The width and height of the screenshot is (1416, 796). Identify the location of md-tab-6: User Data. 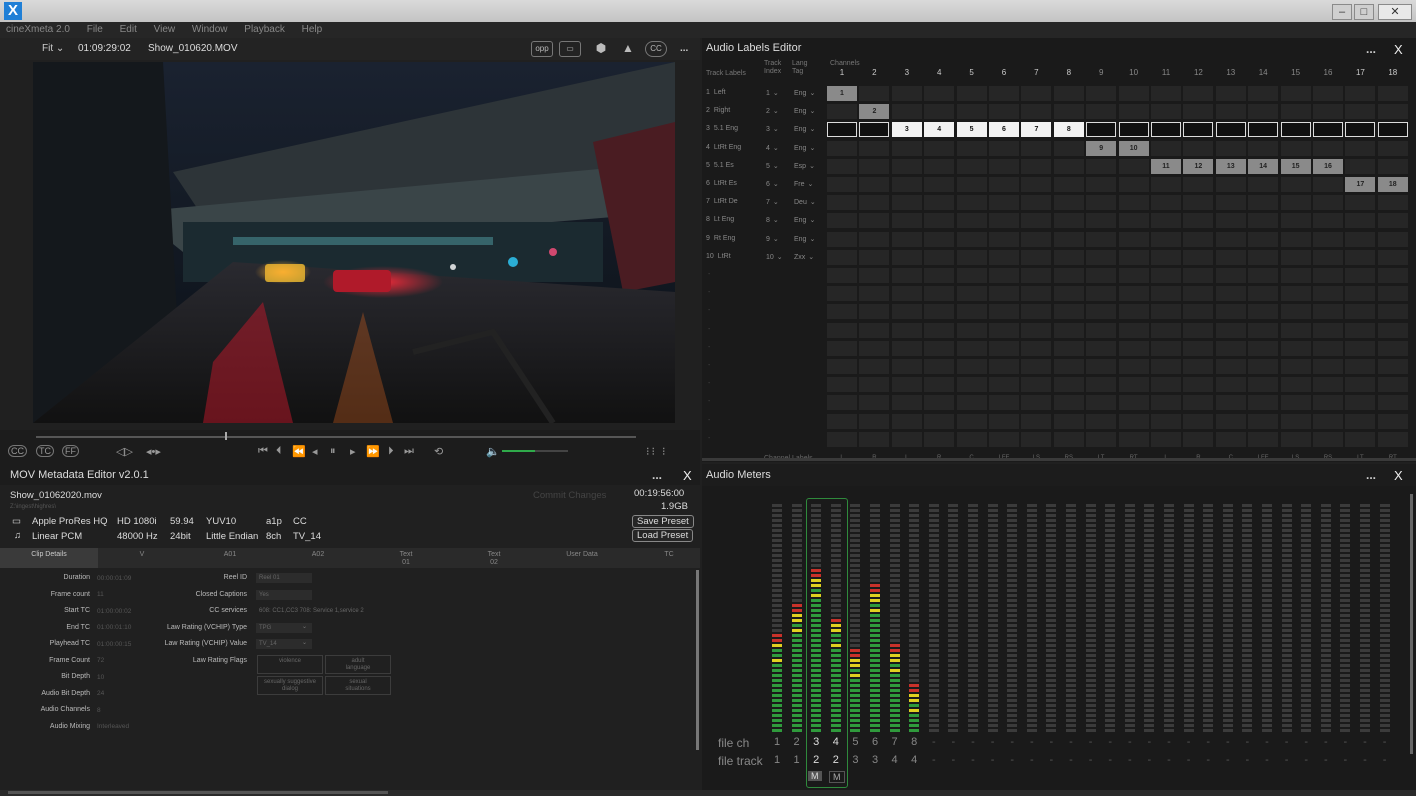
(582, 558).